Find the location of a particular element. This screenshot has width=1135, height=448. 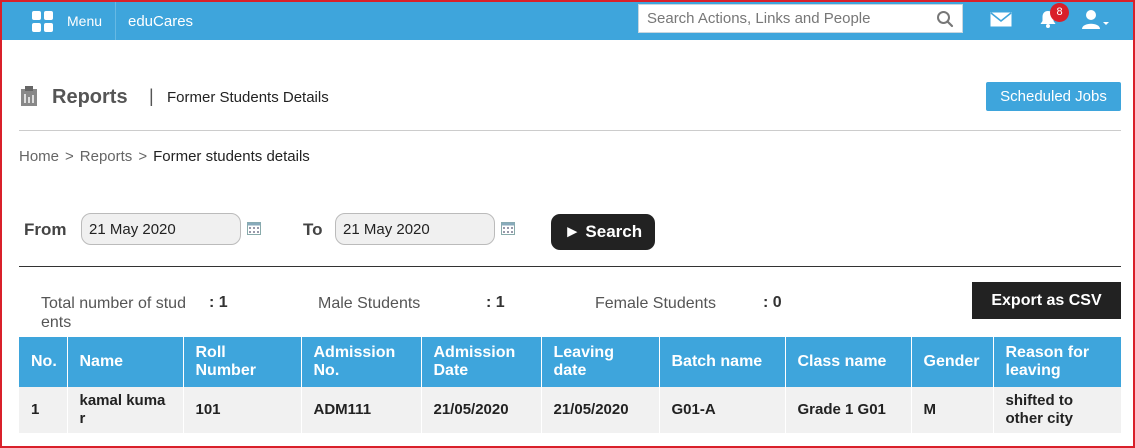

total-students-label: Total number of stud ents is located at coordinates (113, 313).